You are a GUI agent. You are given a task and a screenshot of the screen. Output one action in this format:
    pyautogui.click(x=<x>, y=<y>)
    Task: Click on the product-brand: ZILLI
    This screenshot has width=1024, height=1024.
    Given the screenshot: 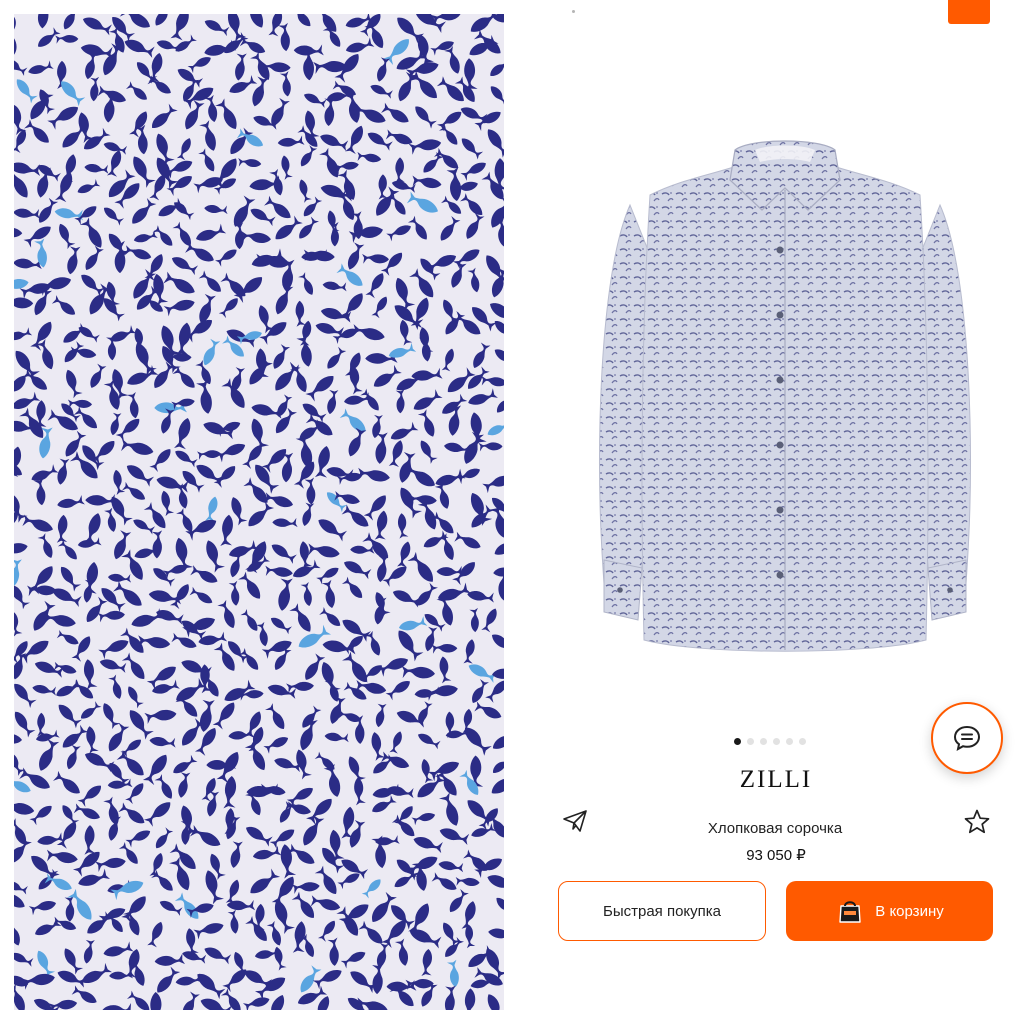 What is the action you would take?
    pyautogui.click(x=776, y=780)
    